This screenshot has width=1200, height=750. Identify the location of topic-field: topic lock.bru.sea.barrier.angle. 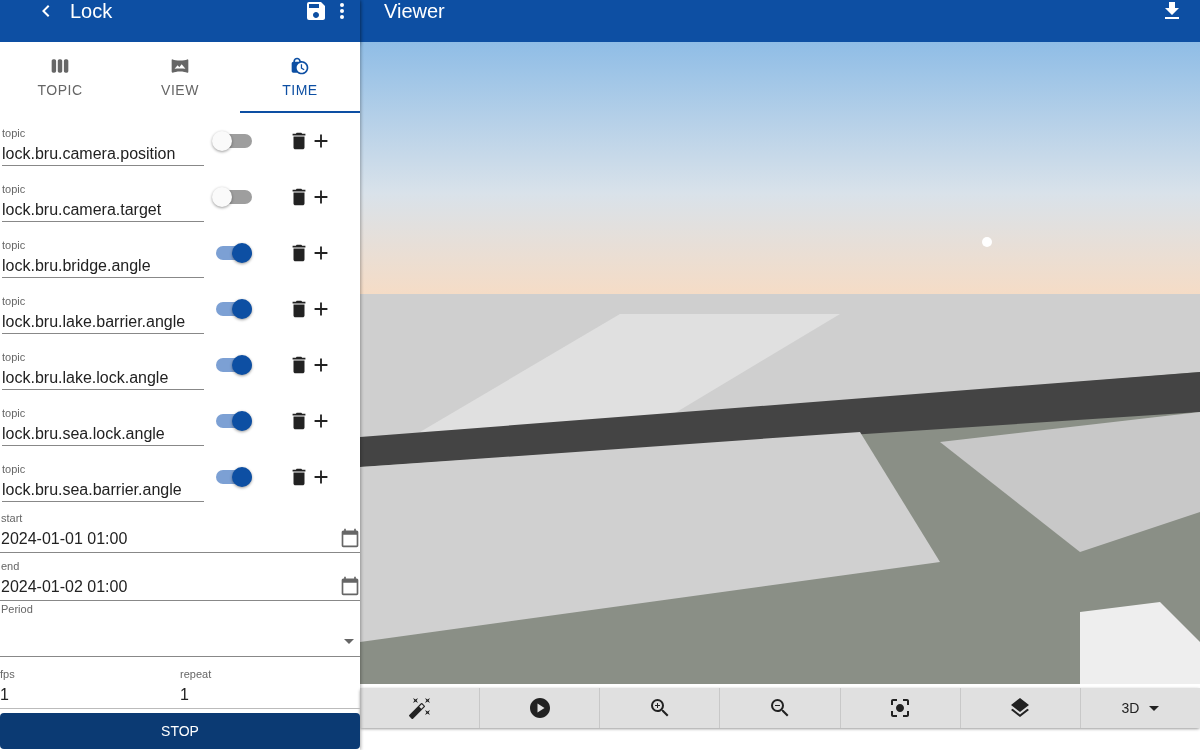
(103, 477).